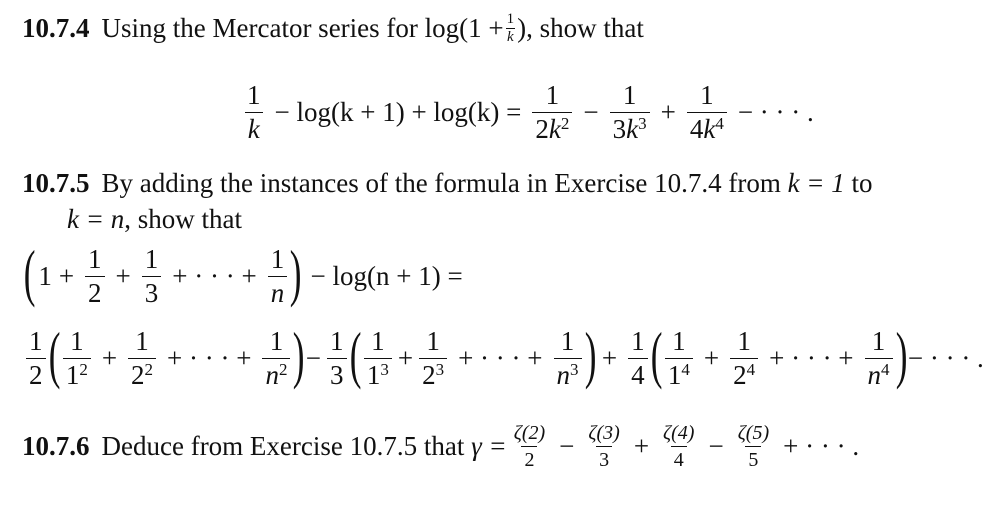  What do you see at coordinates (277, 291) in the screenshot?
I see `denominator: n` at bounding box center [277, 291].